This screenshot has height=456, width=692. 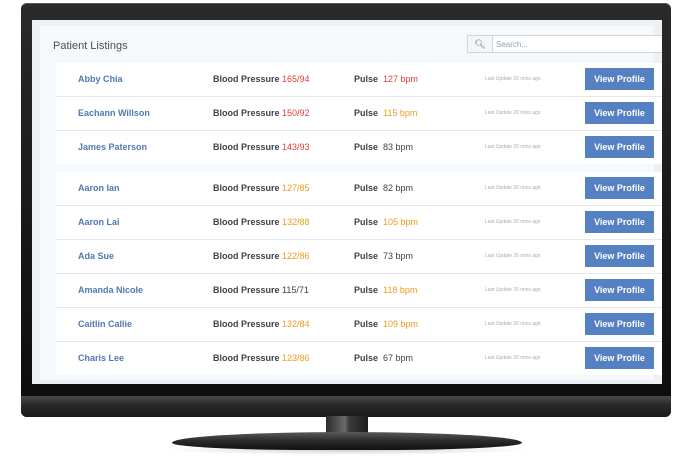 I want to click on patient-name: James Paterson, so click(x=112, y=147).